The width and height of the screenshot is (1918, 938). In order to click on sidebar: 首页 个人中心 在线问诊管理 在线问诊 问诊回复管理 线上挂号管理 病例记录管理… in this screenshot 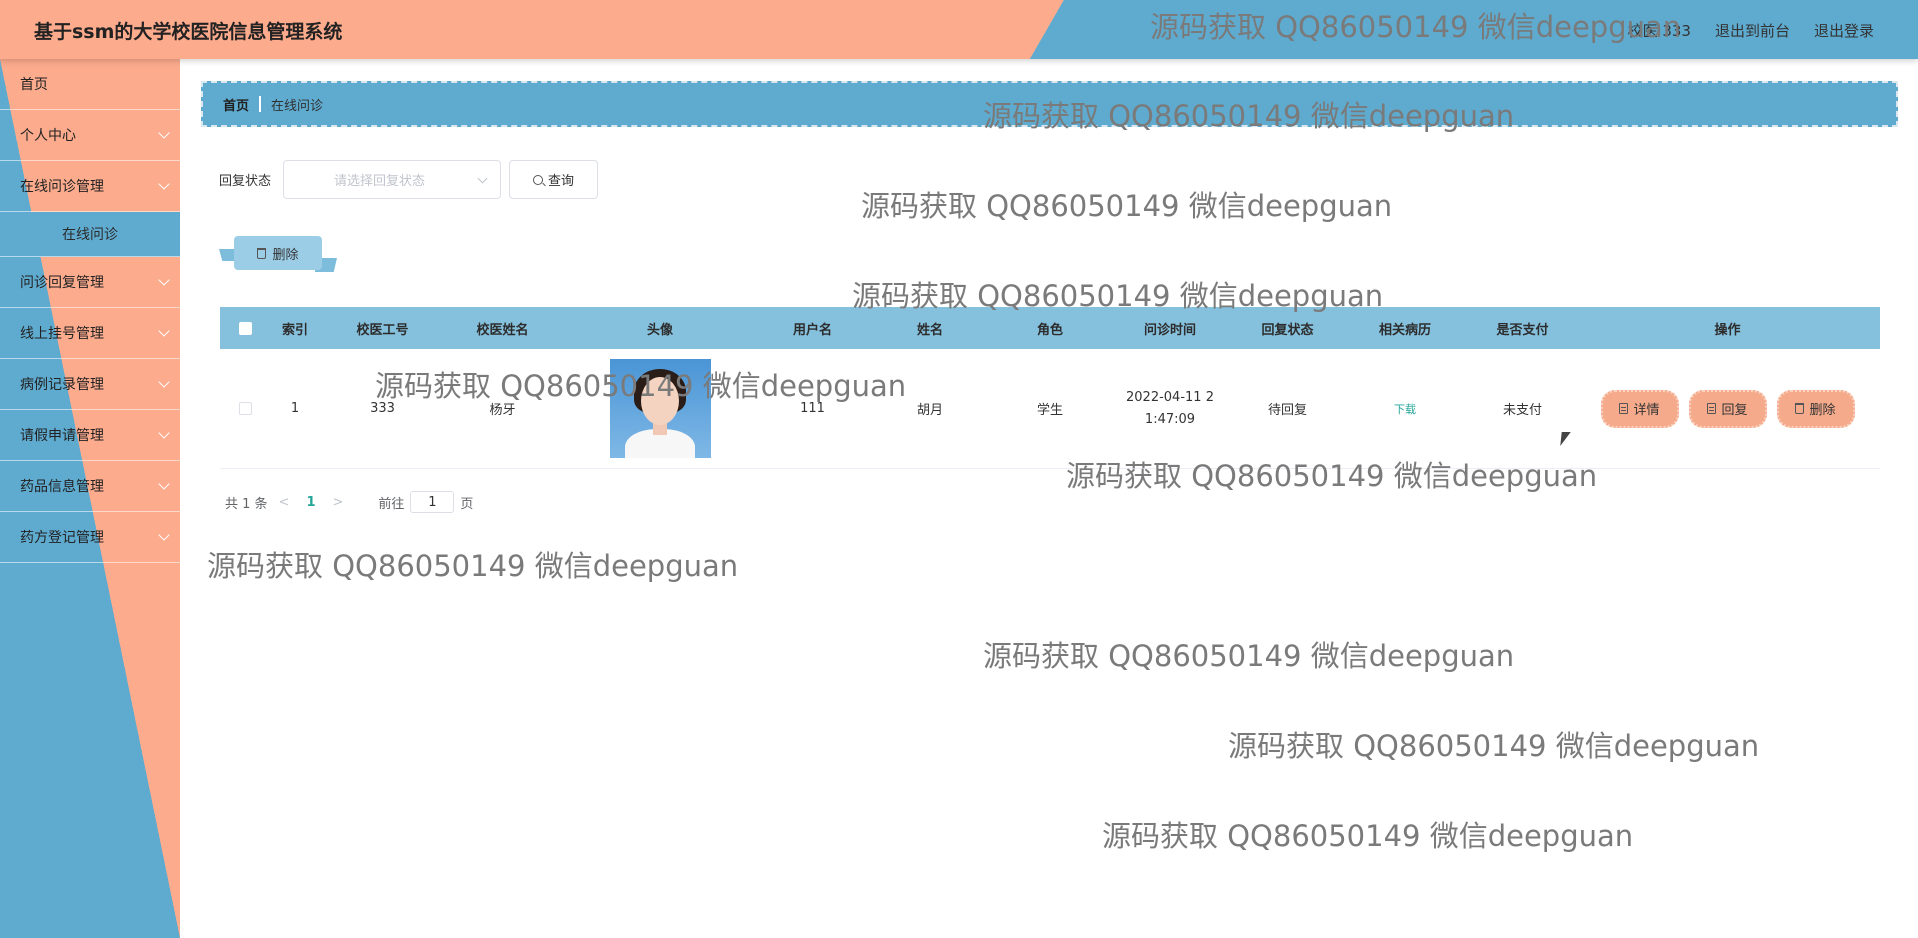, I will do `click(90, 498)`.